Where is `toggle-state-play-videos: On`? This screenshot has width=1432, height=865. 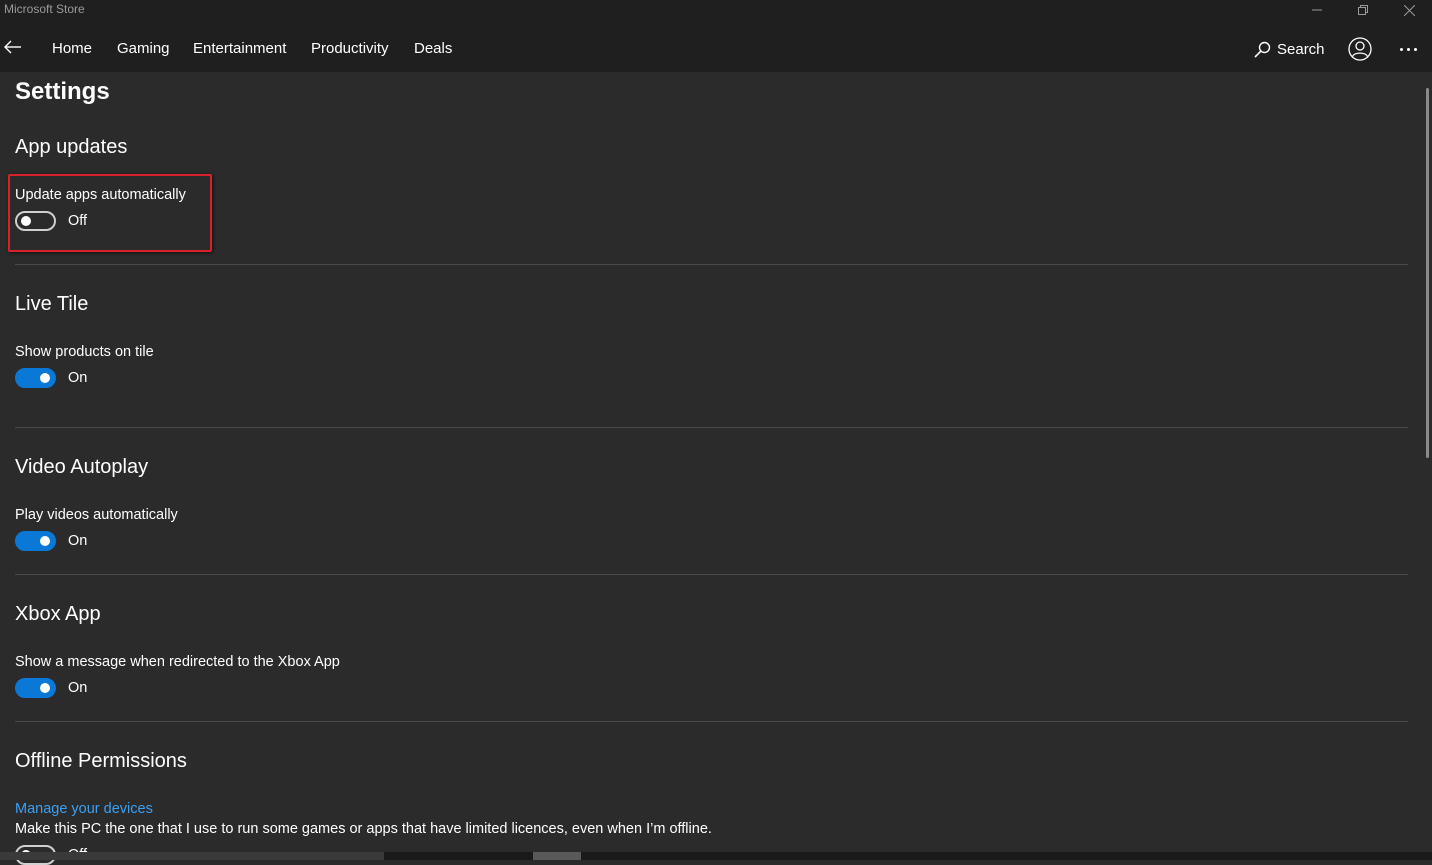 toggle-state-play-videos: On is located at coordinates (78, 541).